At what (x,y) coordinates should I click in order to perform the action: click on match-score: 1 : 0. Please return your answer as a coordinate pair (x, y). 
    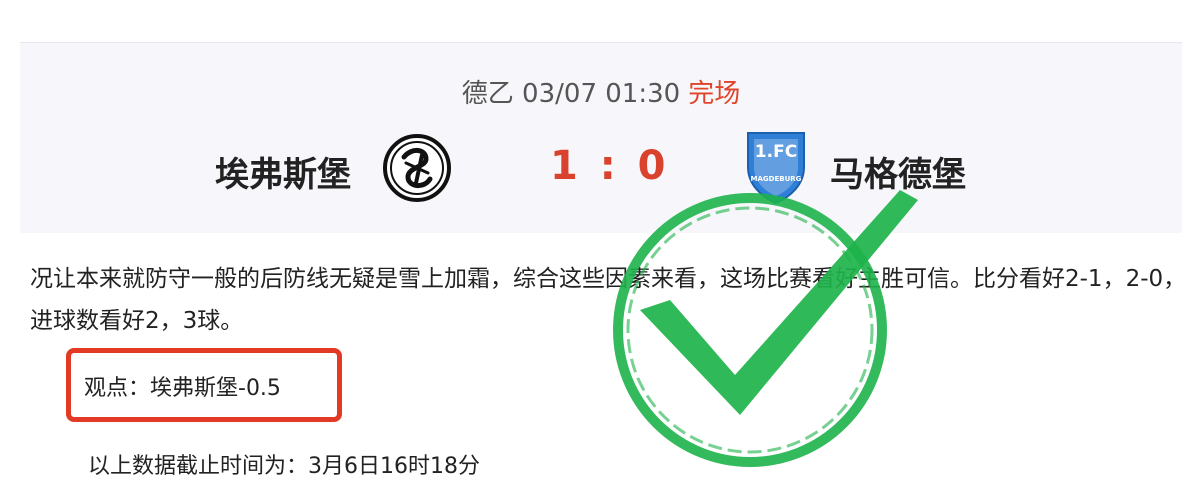
    Looking at the image, I should click on (610, 166).